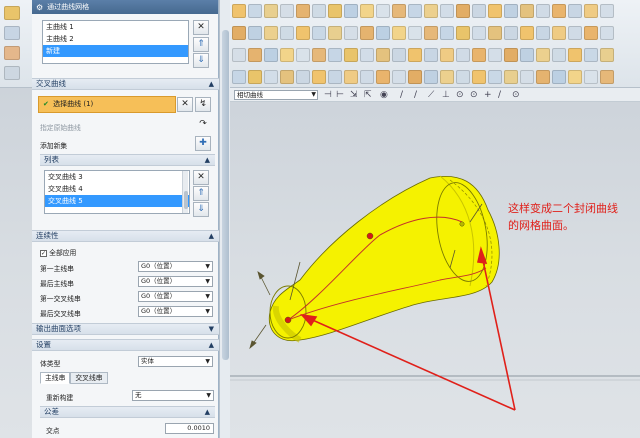  Describe the element at coordinates (117, 189) in the screenshot. I see `list-item: 交叉曲线 4` at that location.